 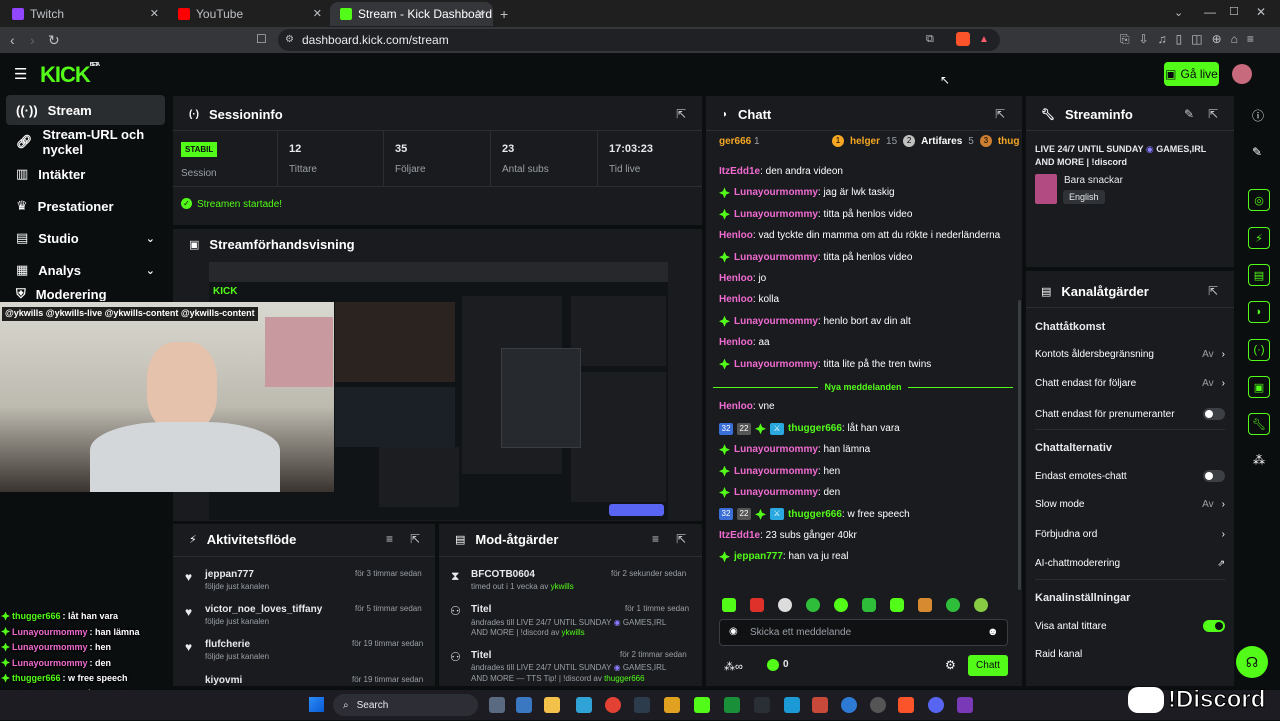 I want to click on maximize-icon: ☐, so click(x=1234, y=11).